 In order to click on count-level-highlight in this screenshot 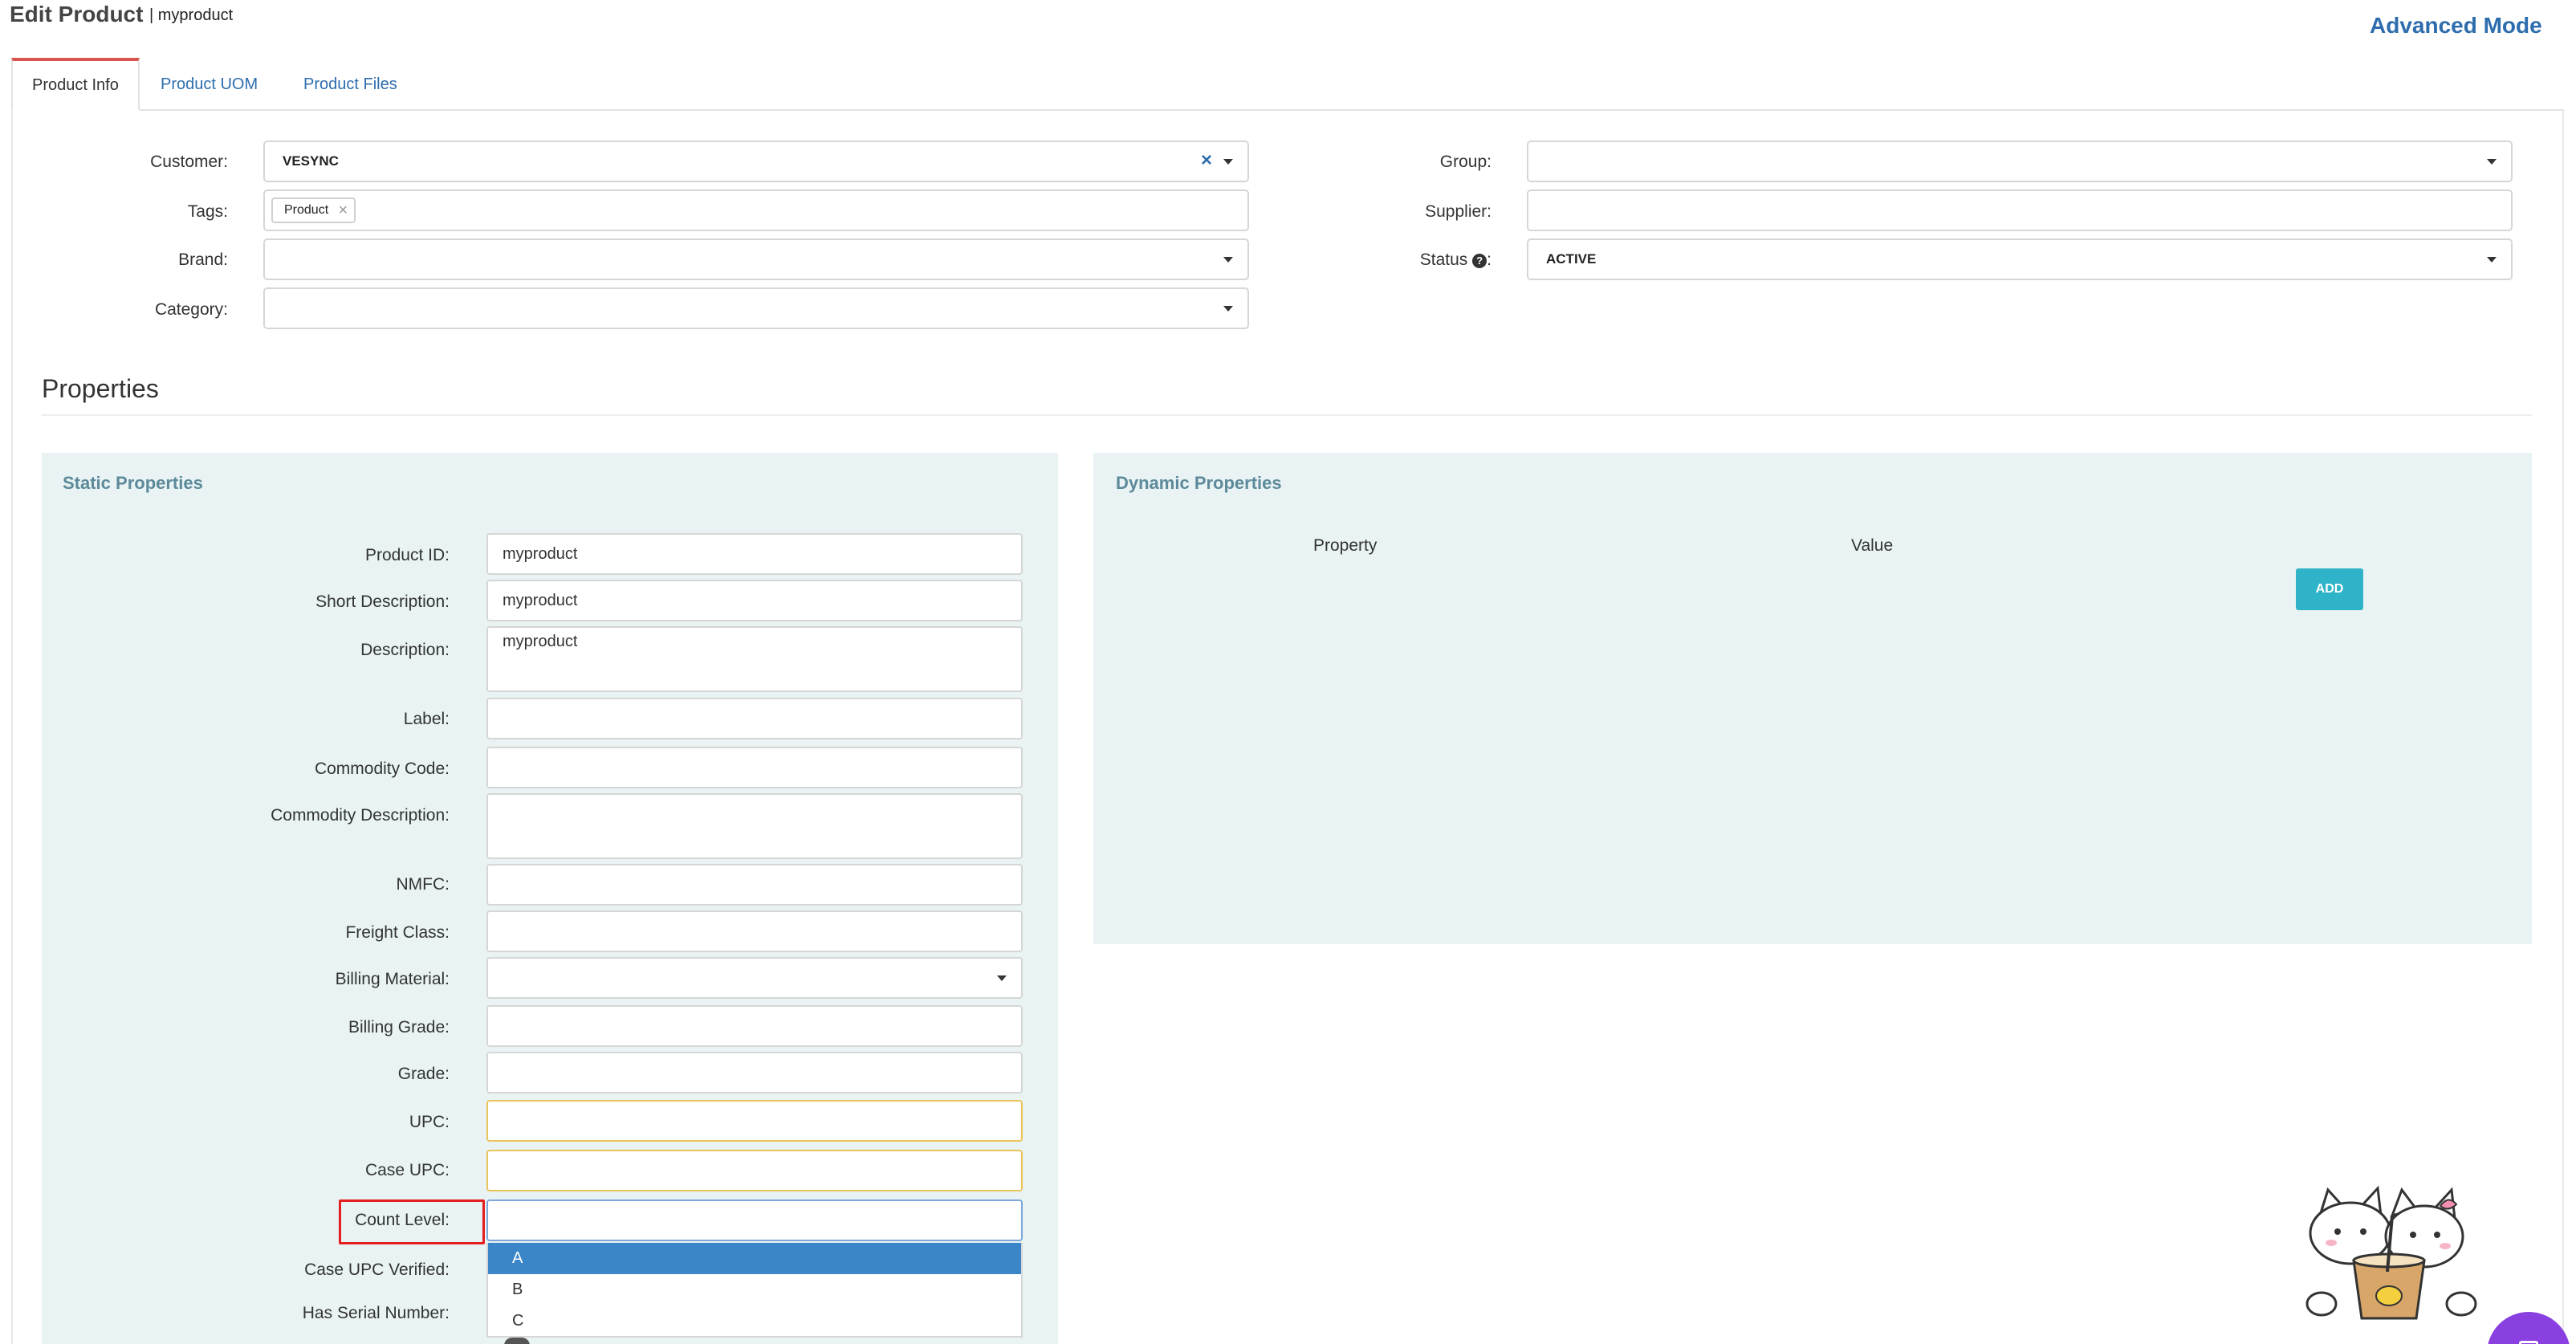, I will do `click(412, 1221)`.